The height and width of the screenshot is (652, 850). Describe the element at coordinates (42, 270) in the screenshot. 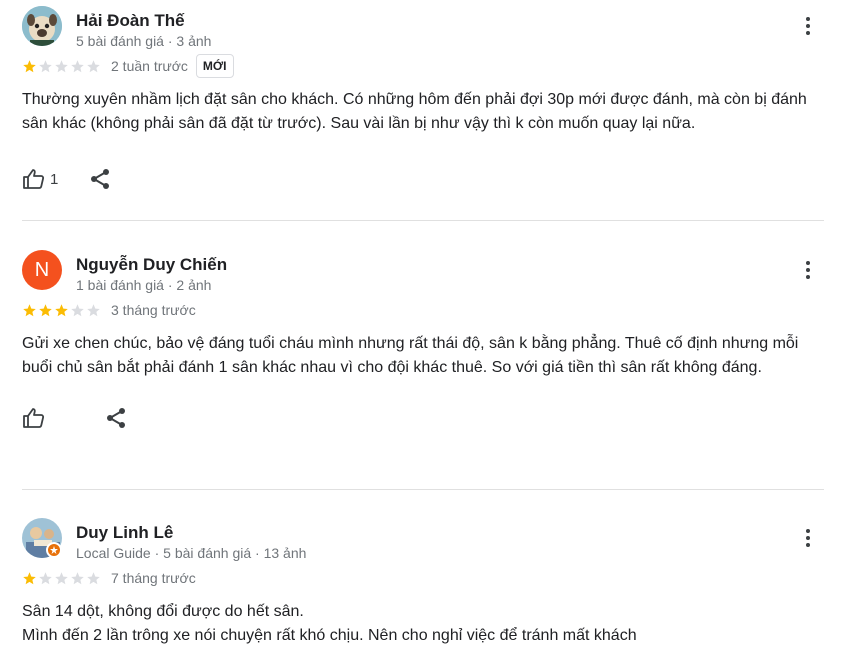

I see `reviewer-avatar: N` at that location.